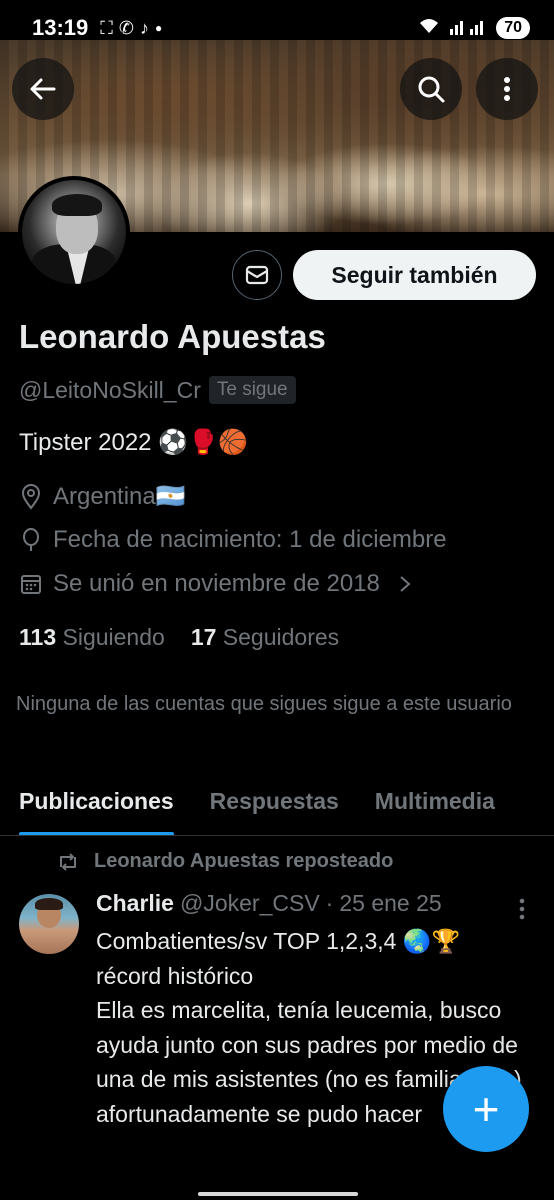 This screenshot has width=554, height=1200. Describe the element at coordinates (435, 807) in the screenshot. I see `tab-media: Multimedia` at that location.